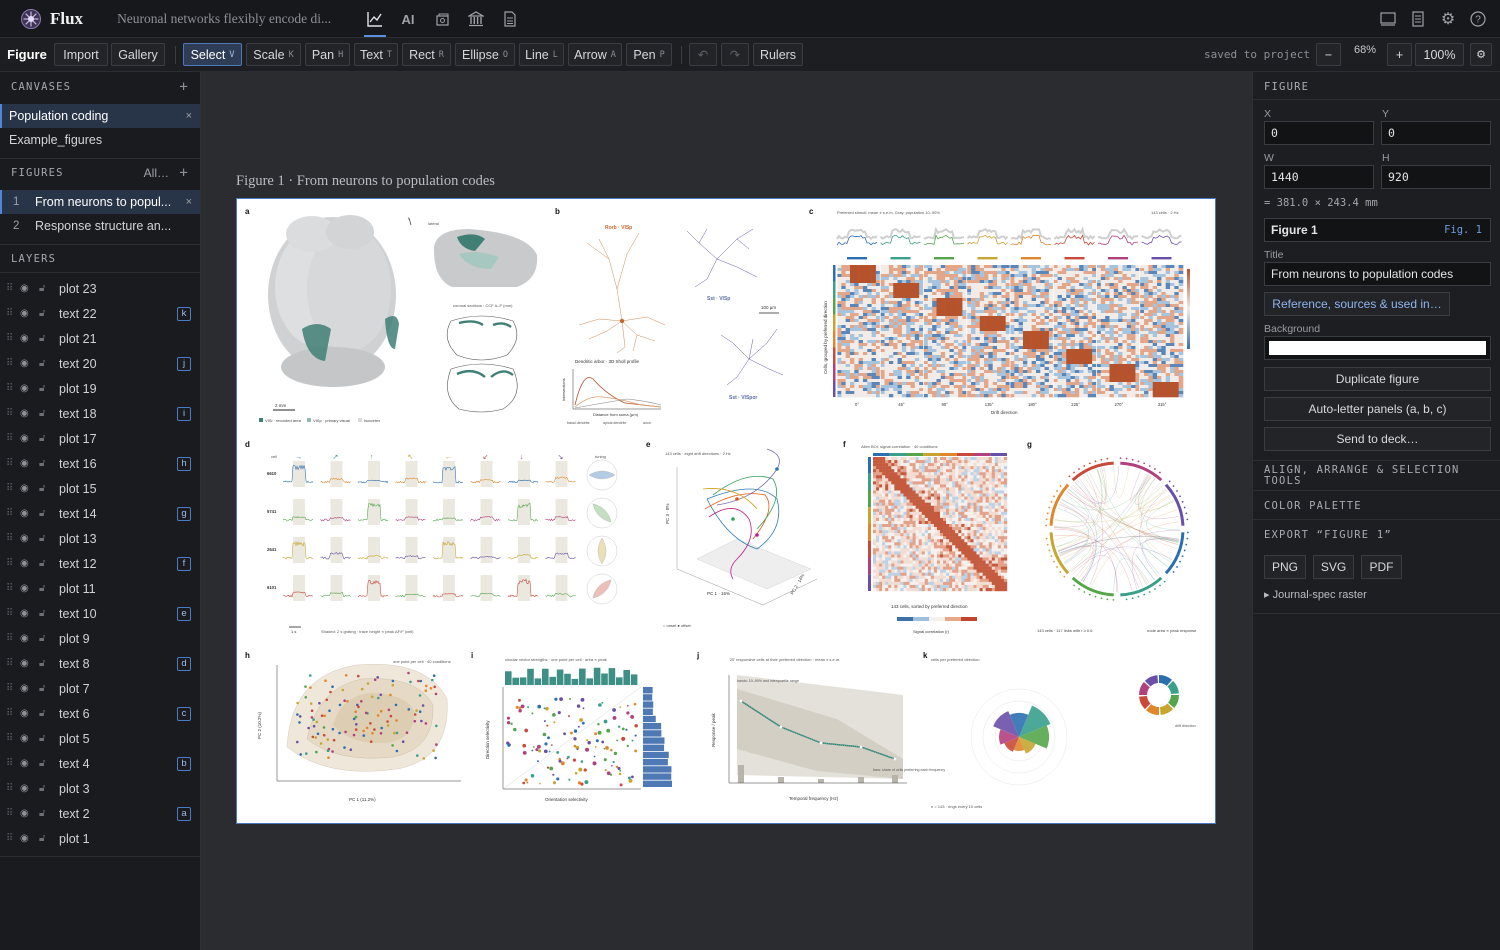  What do you see at coordinates (100, 463) in the screenshot?
I see `layer-row: ⠿ ◉ 🔓︎ text 16 h` at bounding box center [100, 463].